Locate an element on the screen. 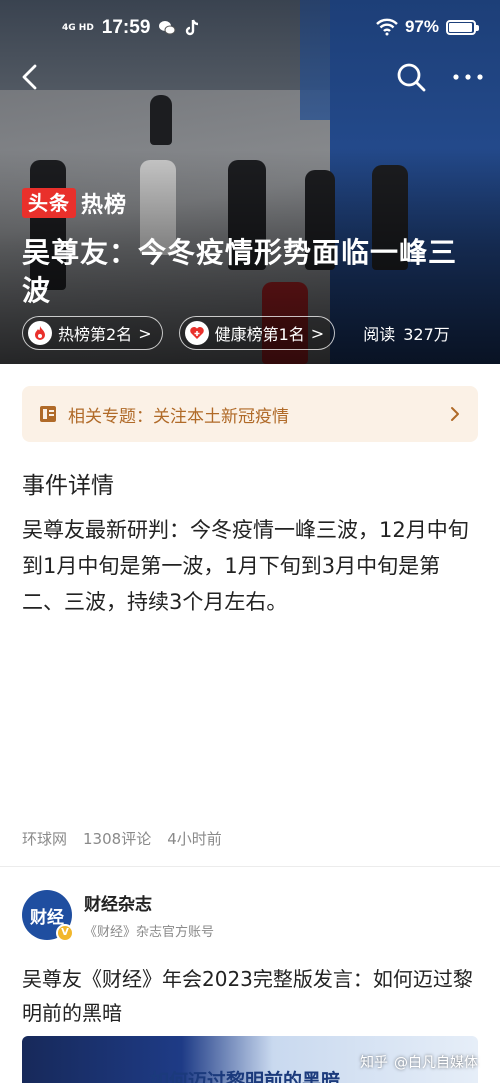 The width and height of the screenshot is (500, 1083). tag-hot-rank-label: 热榜第2名 is located at coordinates (95, 334).